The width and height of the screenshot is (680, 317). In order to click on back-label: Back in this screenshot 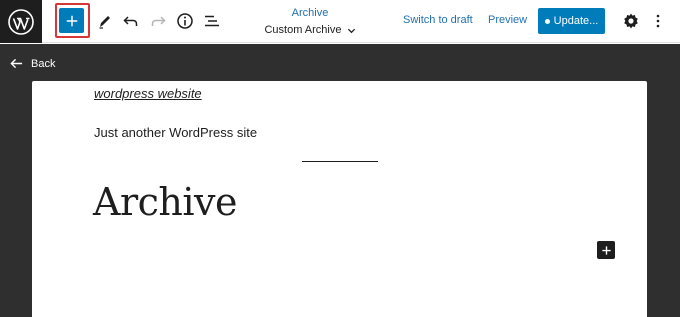, I will do `click(43, 63)`.